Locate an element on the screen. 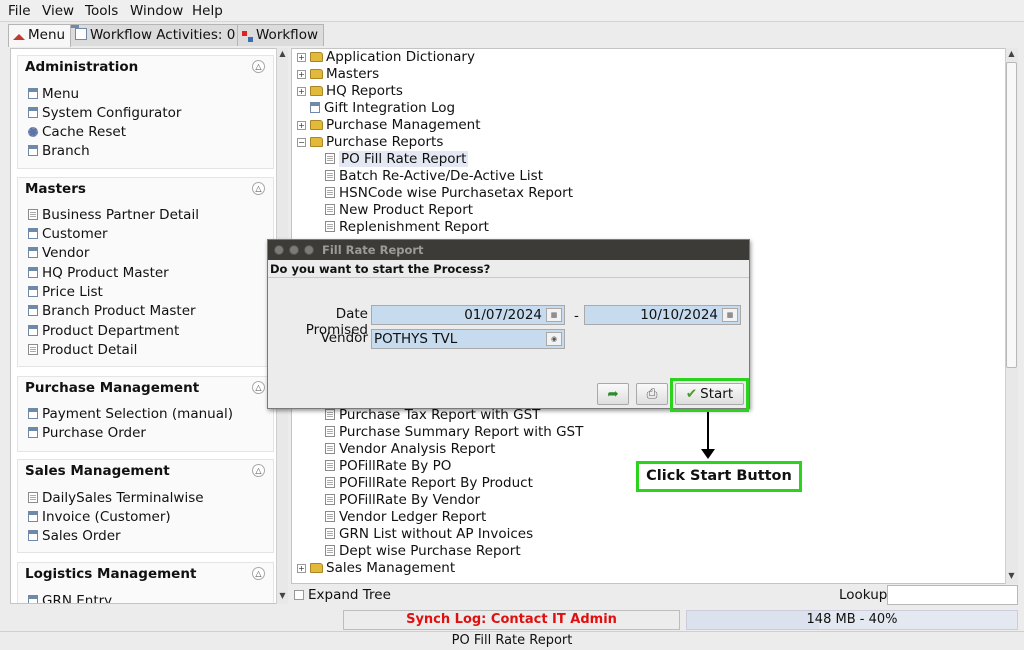  tab-menu: Menu is located at coordinates (40, 35).